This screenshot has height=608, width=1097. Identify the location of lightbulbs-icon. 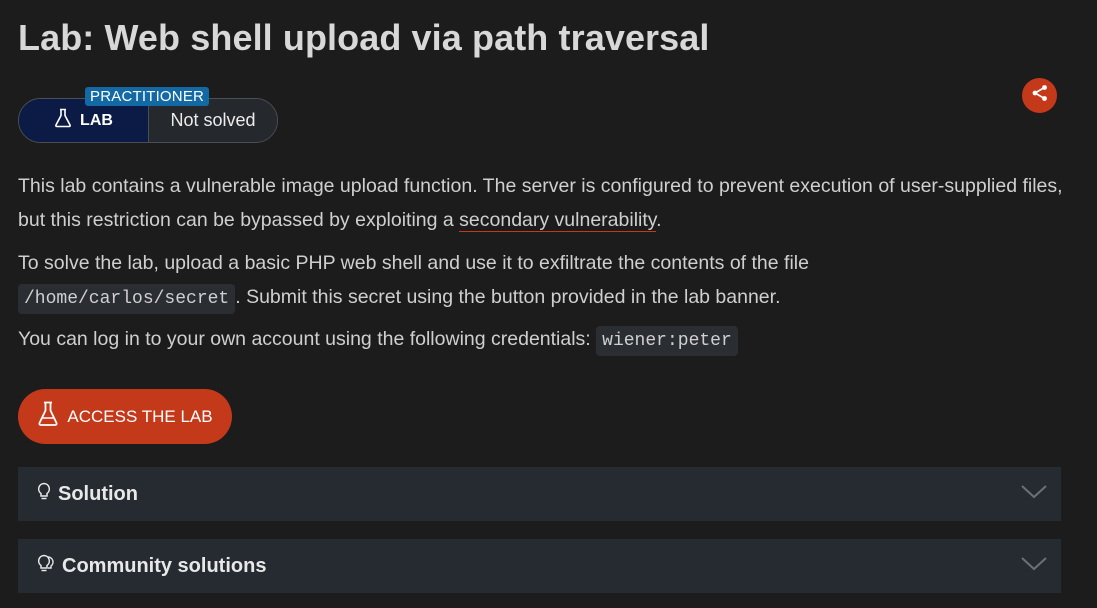
(46, 566).